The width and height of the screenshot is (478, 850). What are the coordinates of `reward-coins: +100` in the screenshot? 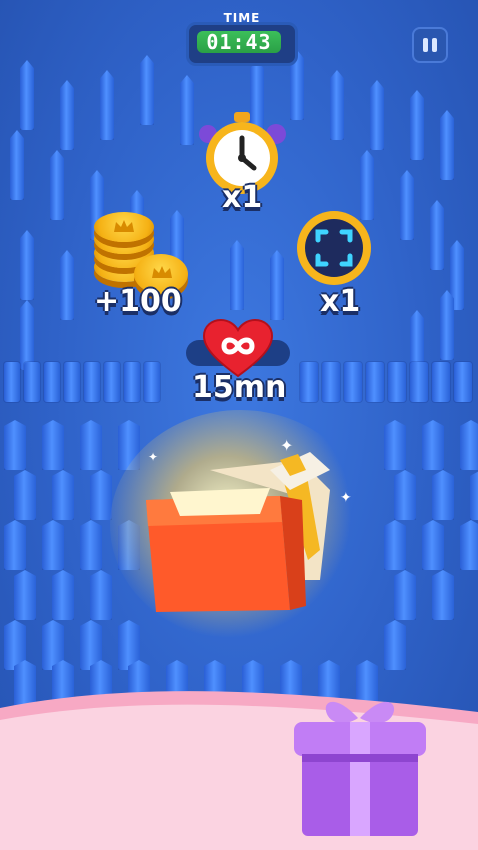 It's located at (145, 267).